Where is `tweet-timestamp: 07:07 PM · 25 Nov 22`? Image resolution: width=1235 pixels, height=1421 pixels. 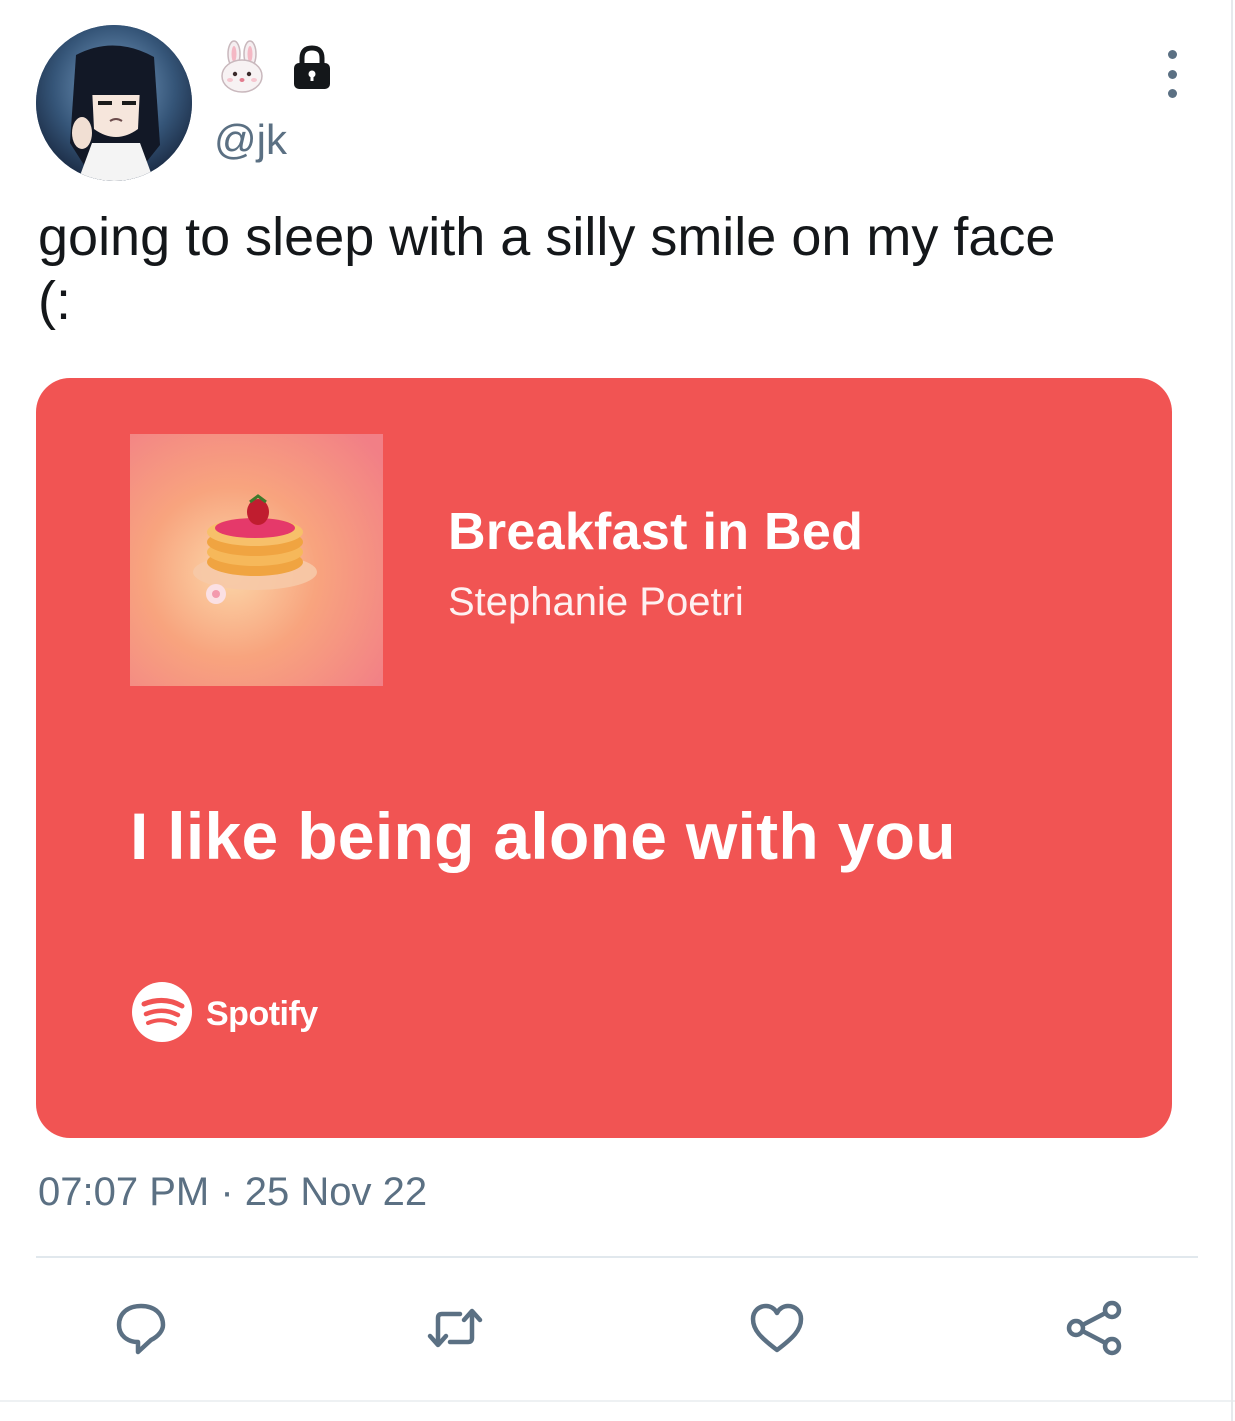 tweet-timestamp: 07:07 PM · 25 Nov 22 is located at coordinates (232, 1192).